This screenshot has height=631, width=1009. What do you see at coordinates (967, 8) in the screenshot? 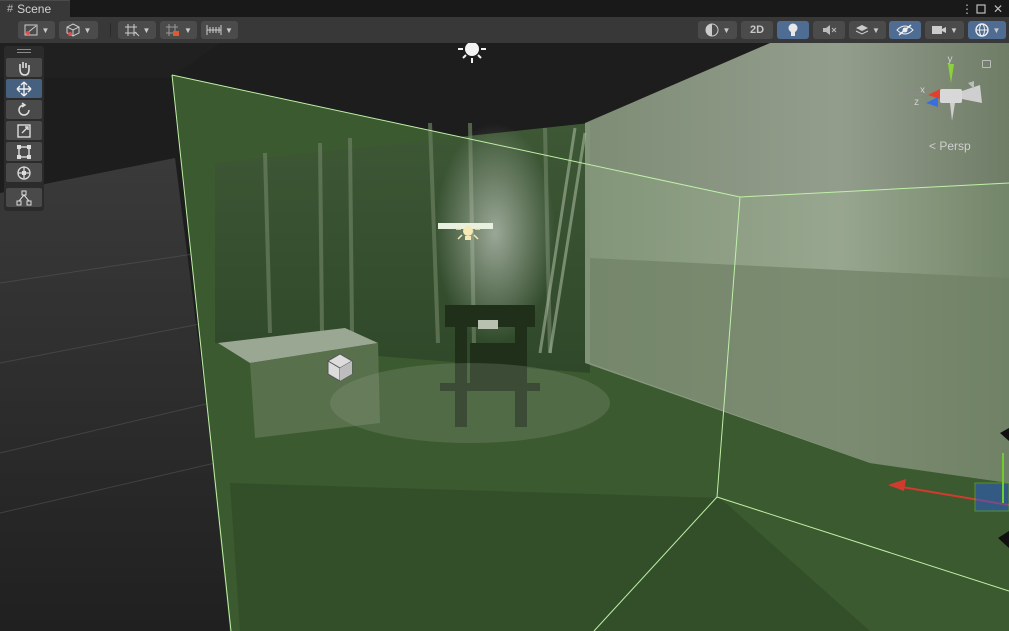
I see `kebab-menu-icon: ⋮` at bounding box center [967, 8].